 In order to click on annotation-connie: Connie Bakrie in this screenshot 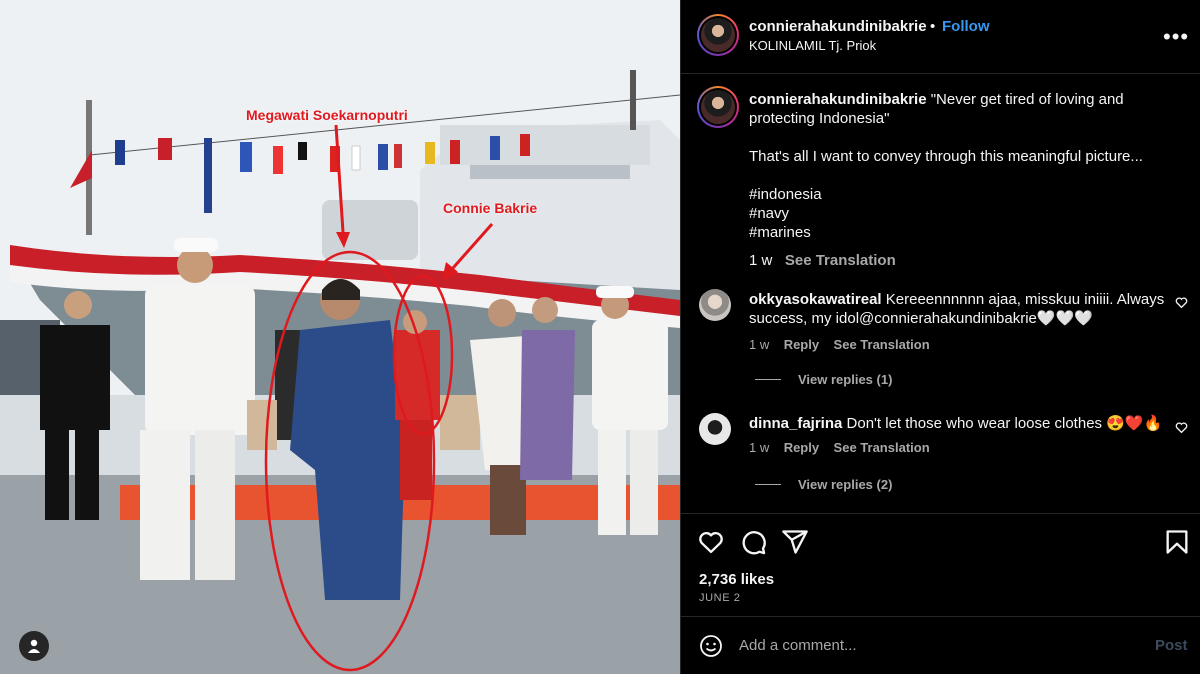, I will do `click(490, 208)`.